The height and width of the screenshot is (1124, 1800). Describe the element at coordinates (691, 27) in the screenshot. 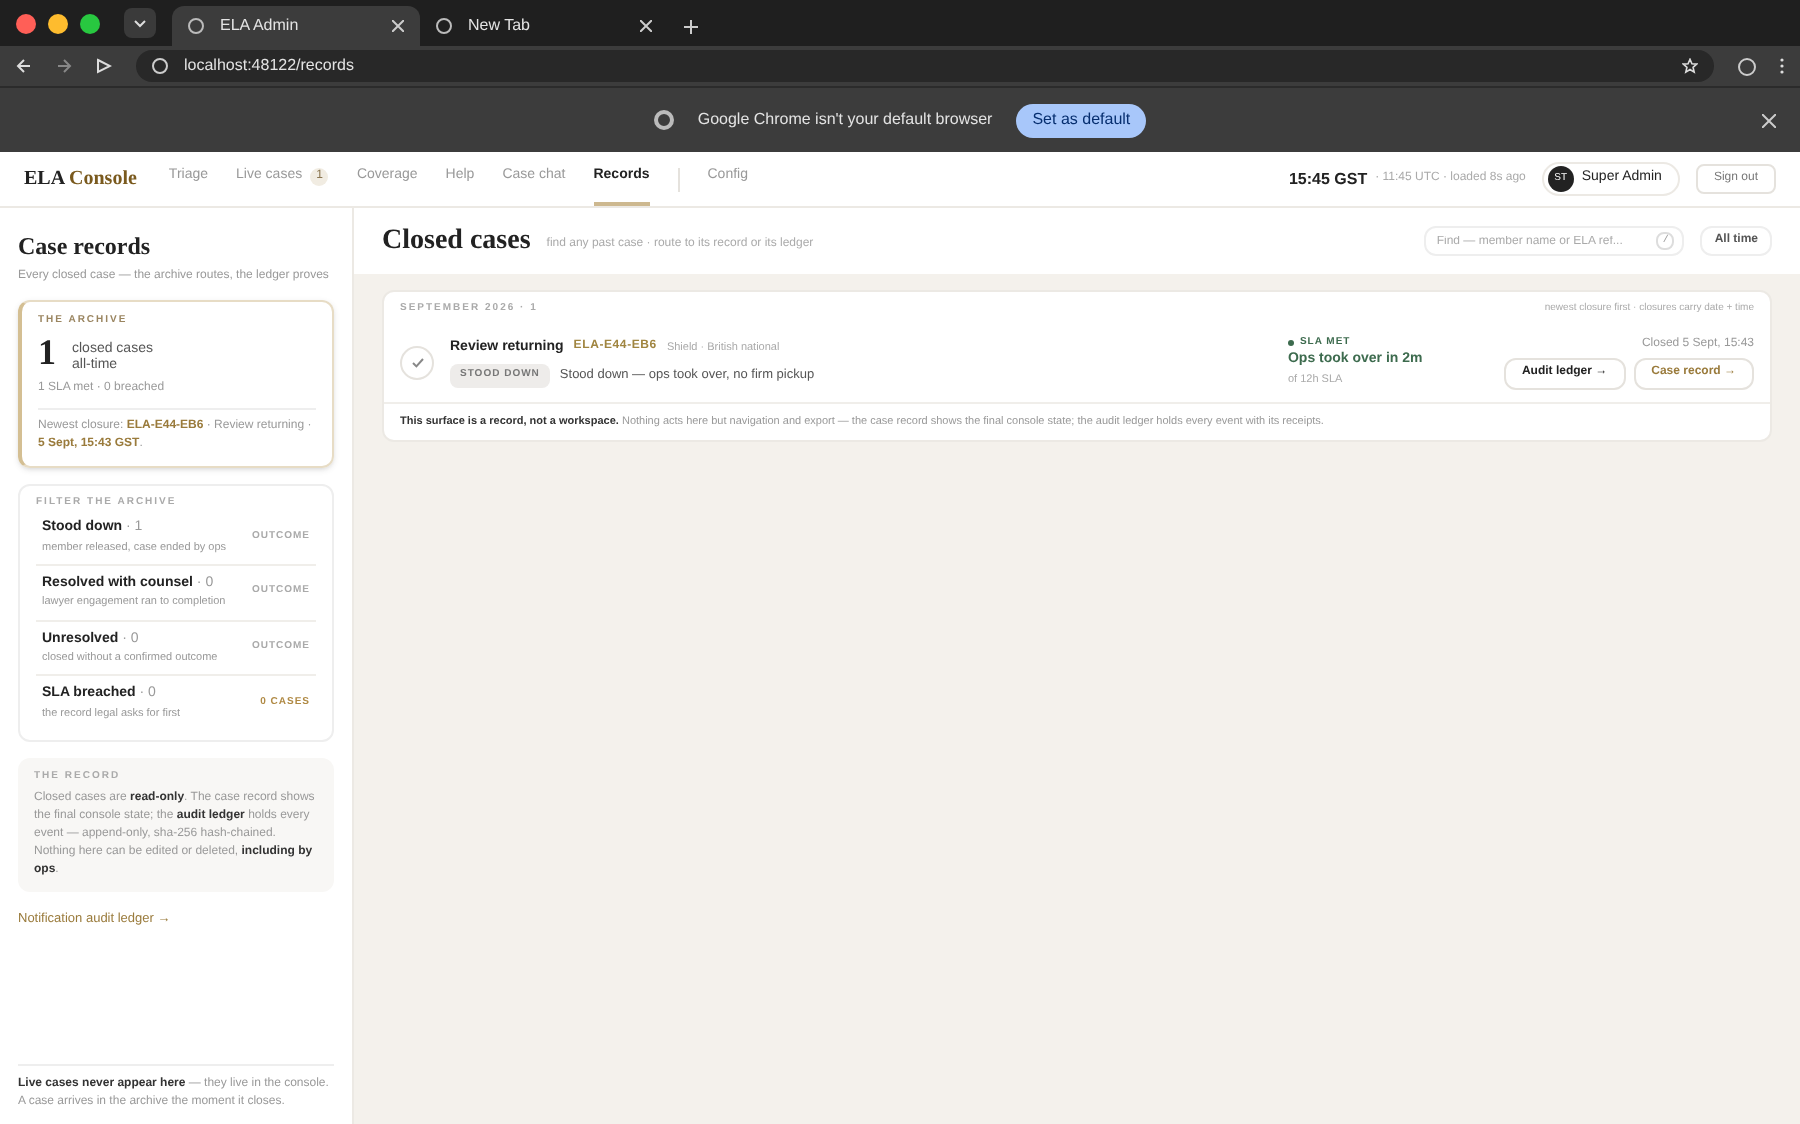

I see `new-tab-icon` at that location.